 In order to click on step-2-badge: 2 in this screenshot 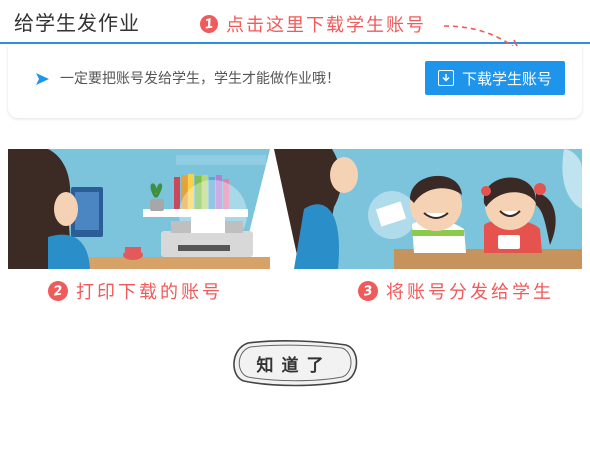, I will do `click(58, 291)`.